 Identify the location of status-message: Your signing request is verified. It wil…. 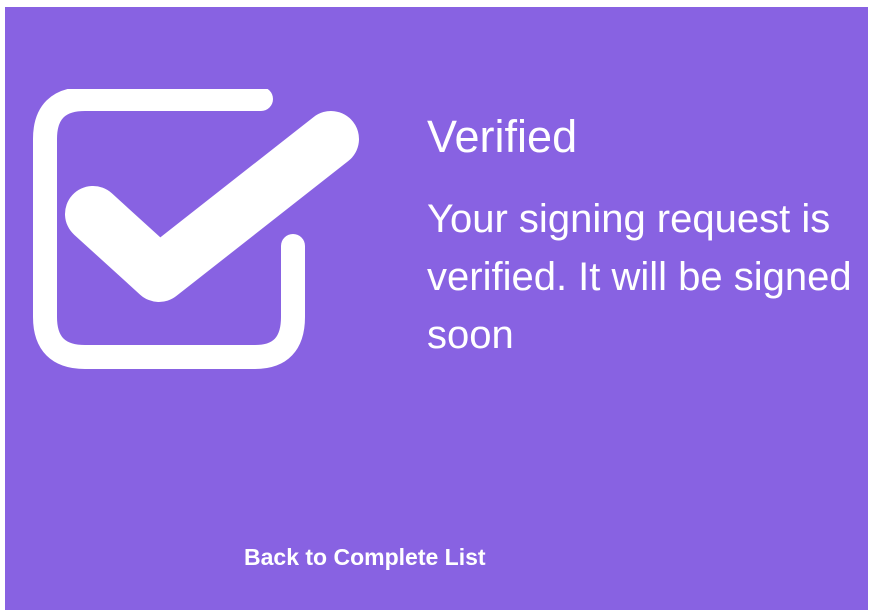
(639, 277).